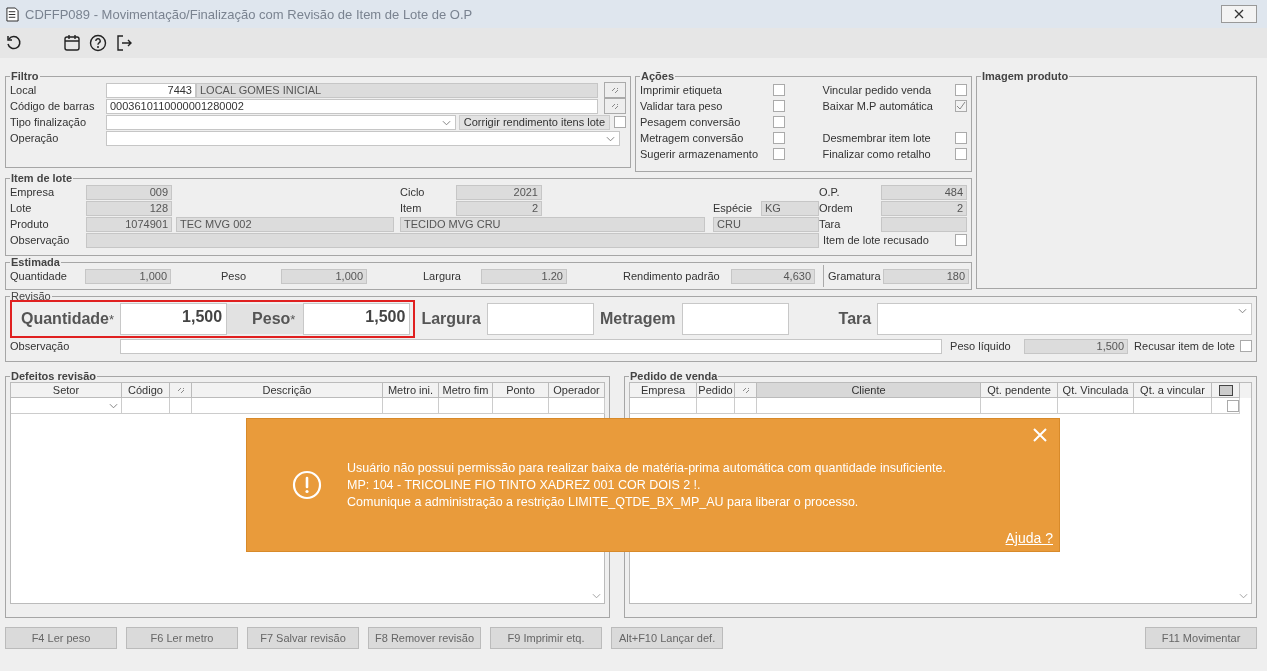 The image size is (1267, 671). I want to click on product-description-field: TECIDO MVG CRU, so click(552, 224).